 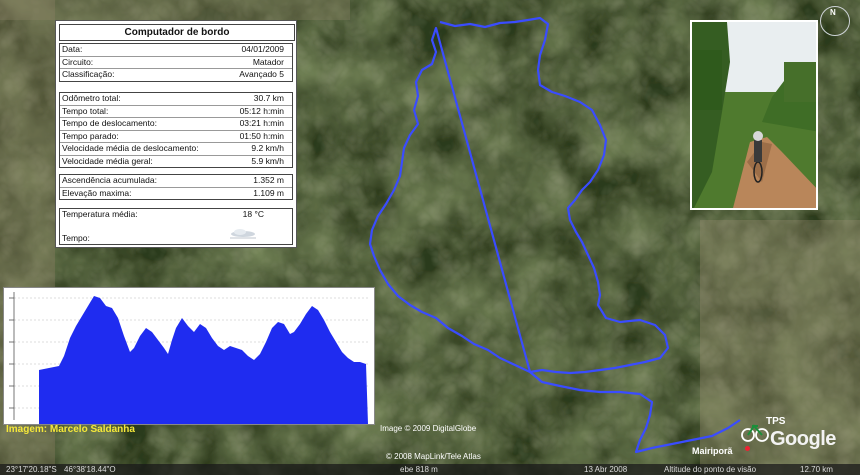 What do you see at coordinates (776, 421) in the screenshot?
I see `tps-label: TPS` at bounding box center [776, 421].